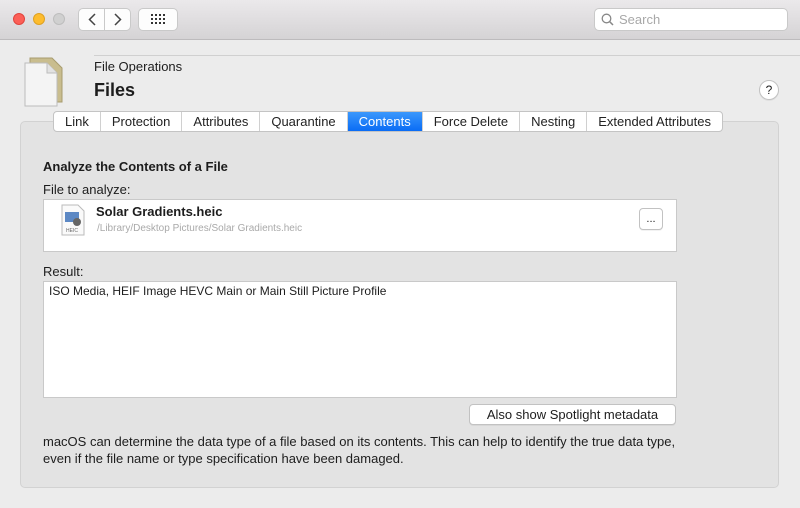 The height and width of the screenshot is (508, 800). I want to click on result-label: Result:, so click(63, 271).